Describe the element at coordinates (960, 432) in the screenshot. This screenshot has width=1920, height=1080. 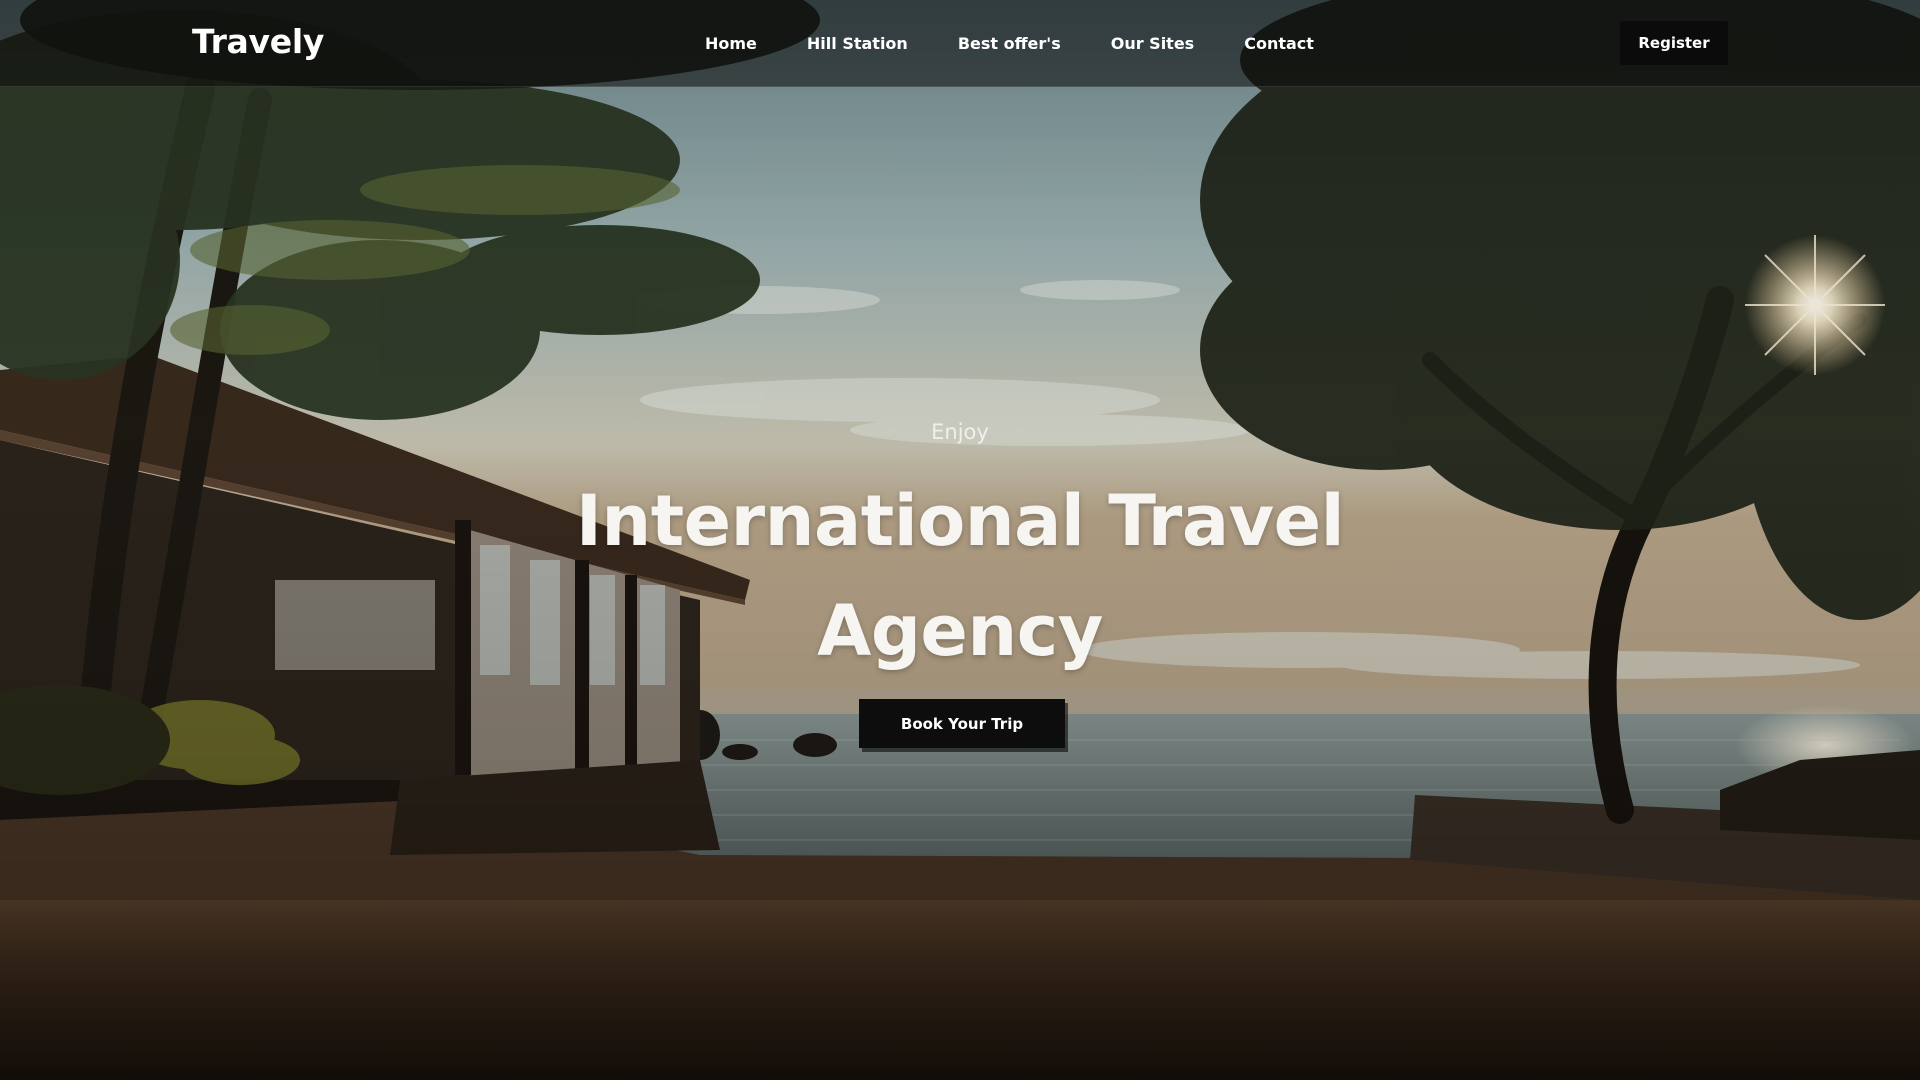
I see `hero-eyebrow: Enjoy` at that location.